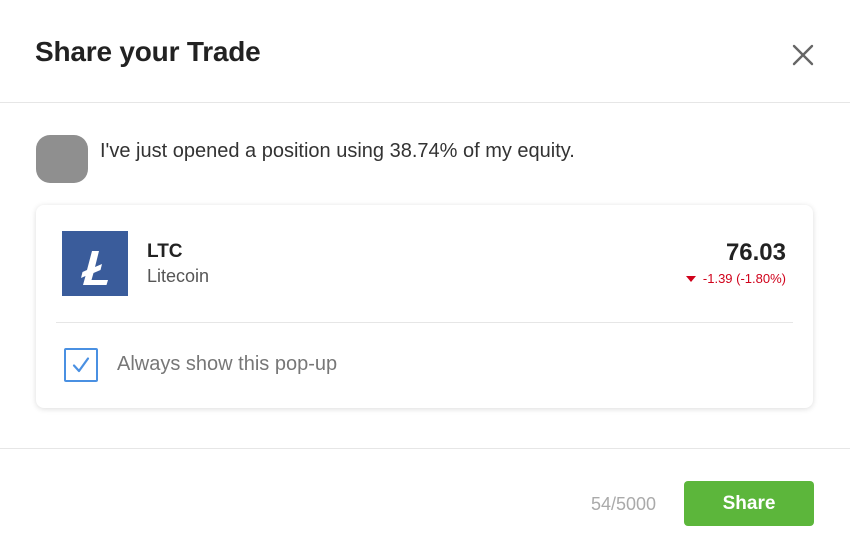 Image resolution: width=850 pixels, height=554 pixels. I want to click on price-change: -1.39 (-1.80%), so click(735, 278).